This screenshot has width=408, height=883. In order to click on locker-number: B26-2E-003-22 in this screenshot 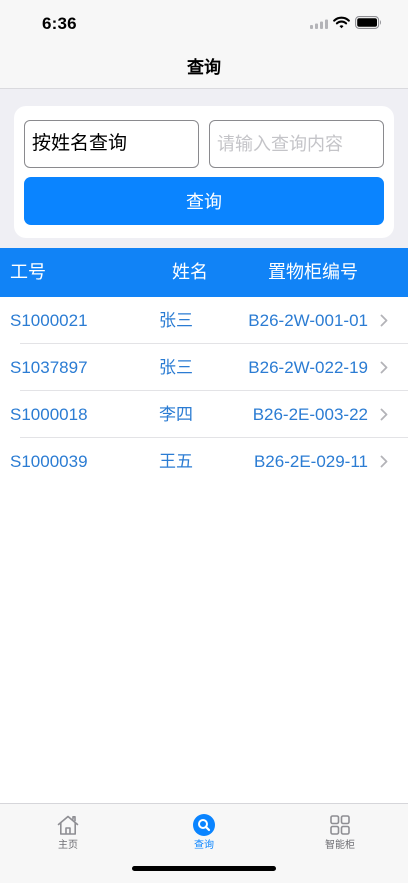, I will do `click(310, 414)`.